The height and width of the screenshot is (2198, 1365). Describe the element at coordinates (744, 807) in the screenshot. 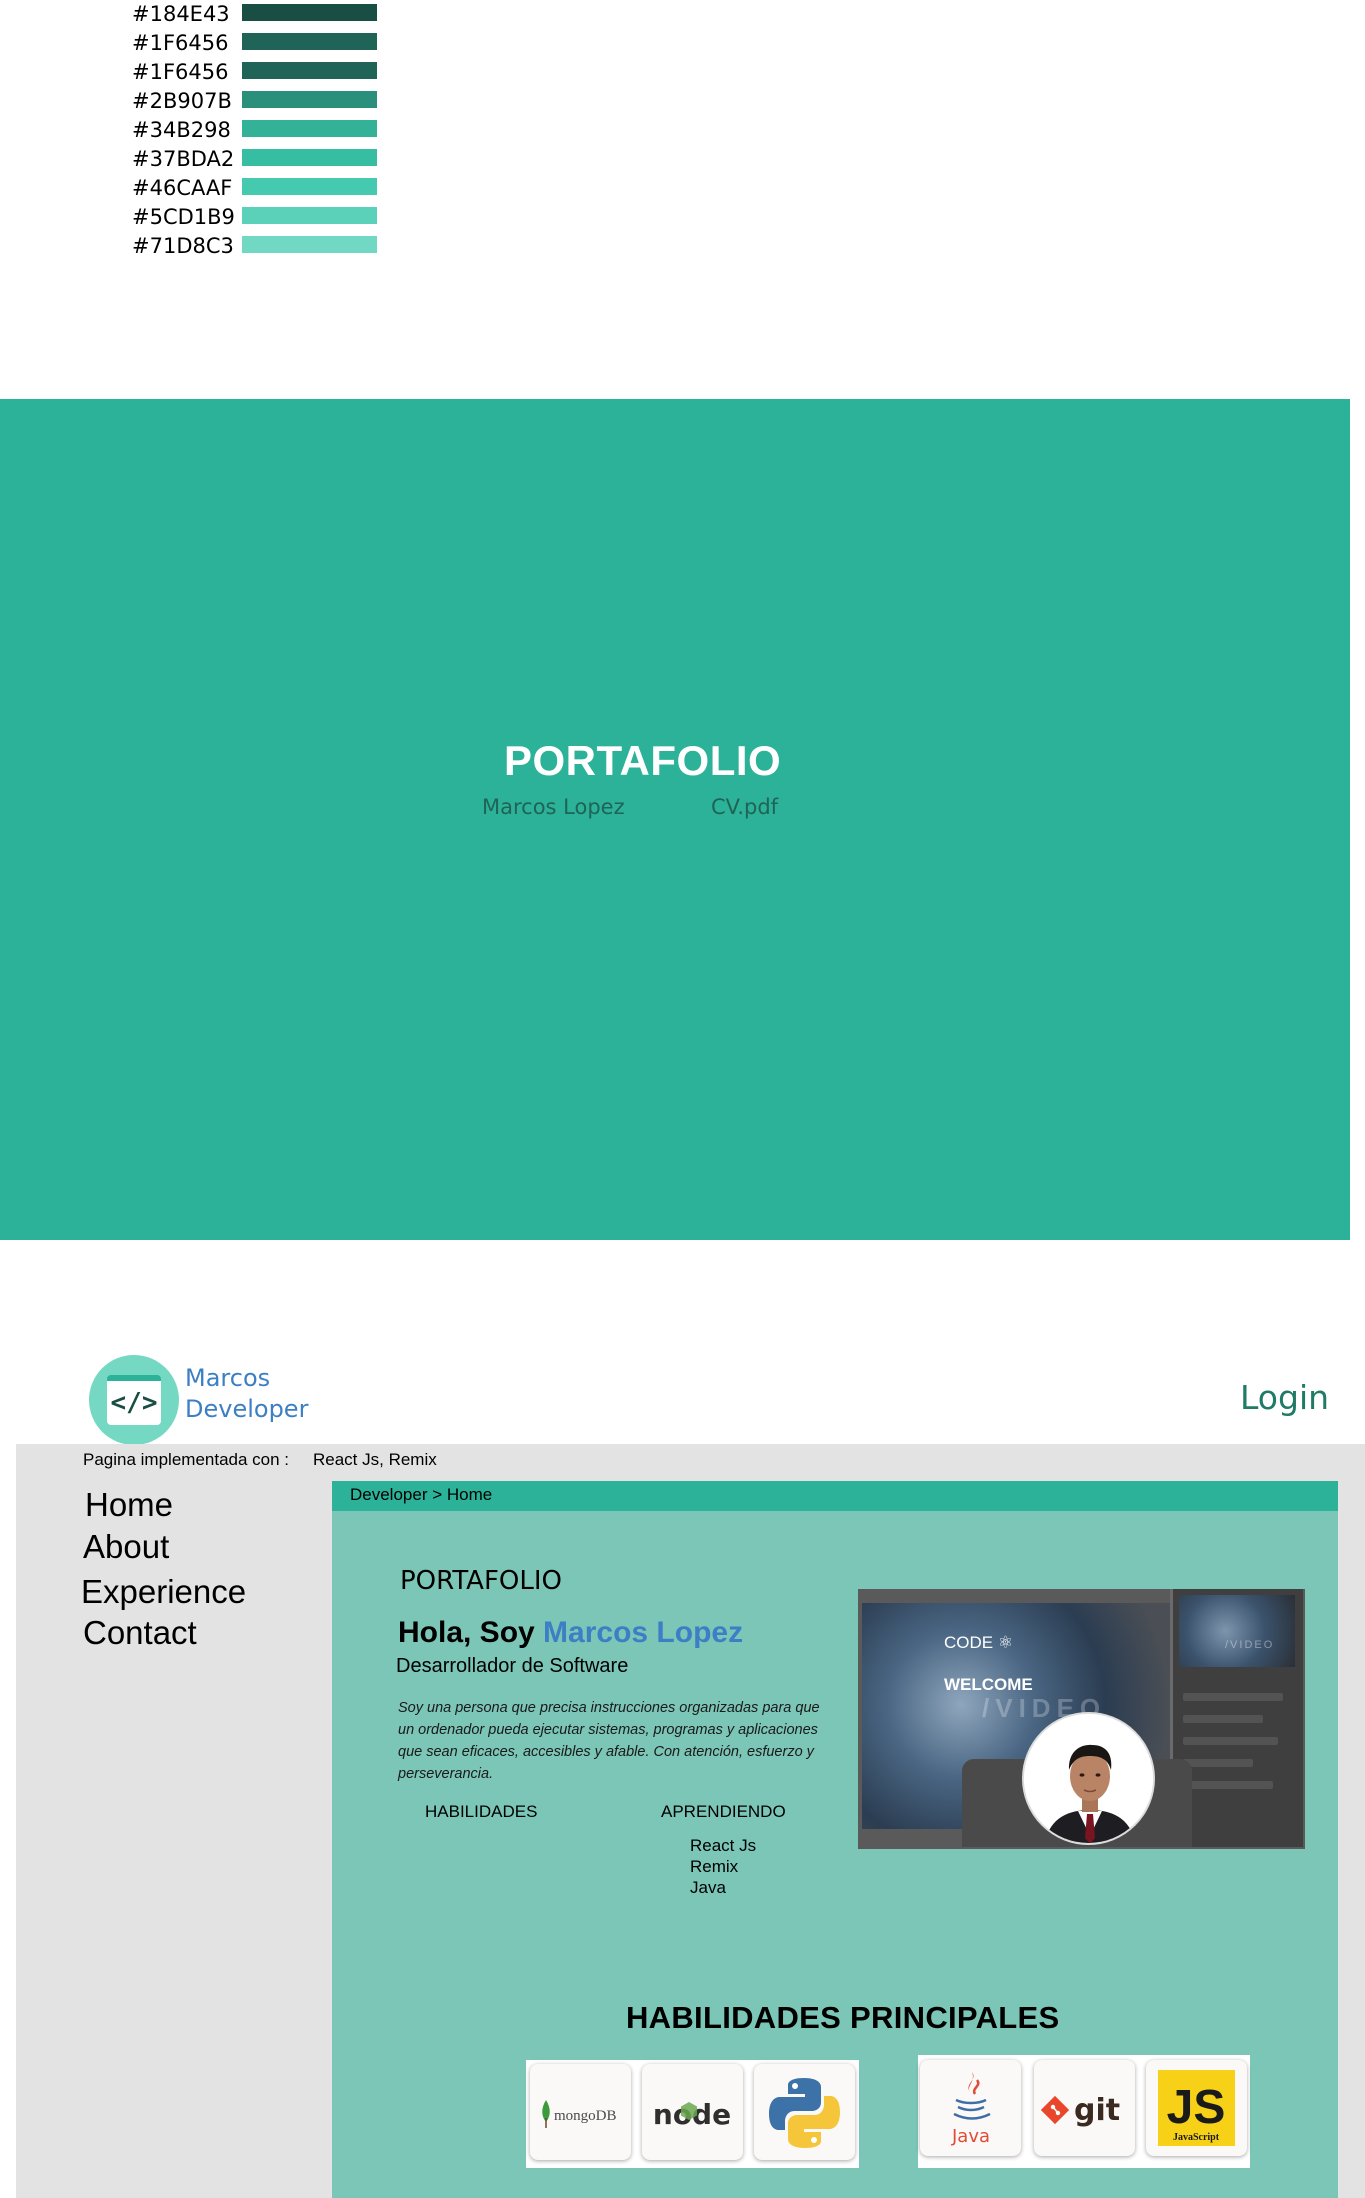

I see `cv-download-link: CV.pdf` at that location.